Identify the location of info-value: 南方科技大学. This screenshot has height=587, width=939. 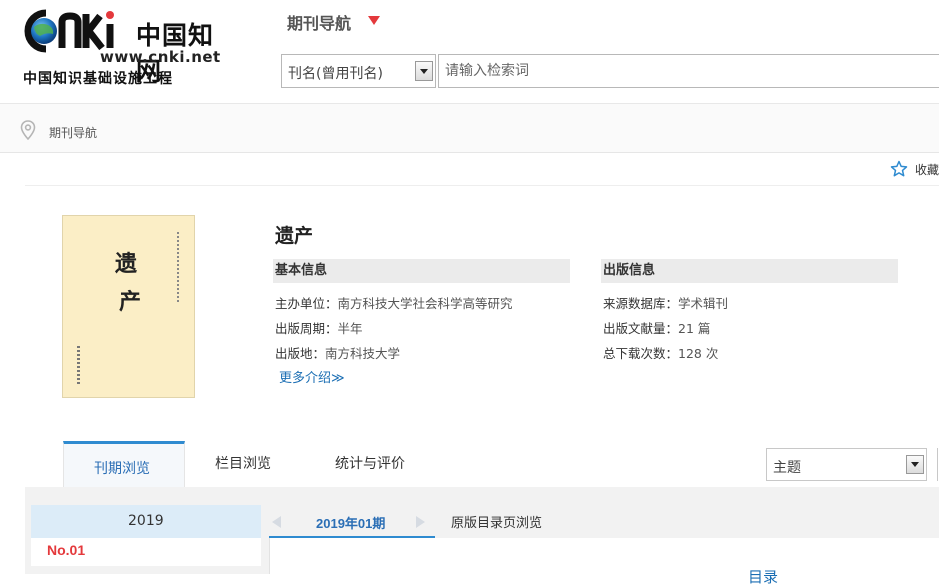
(363, 353).